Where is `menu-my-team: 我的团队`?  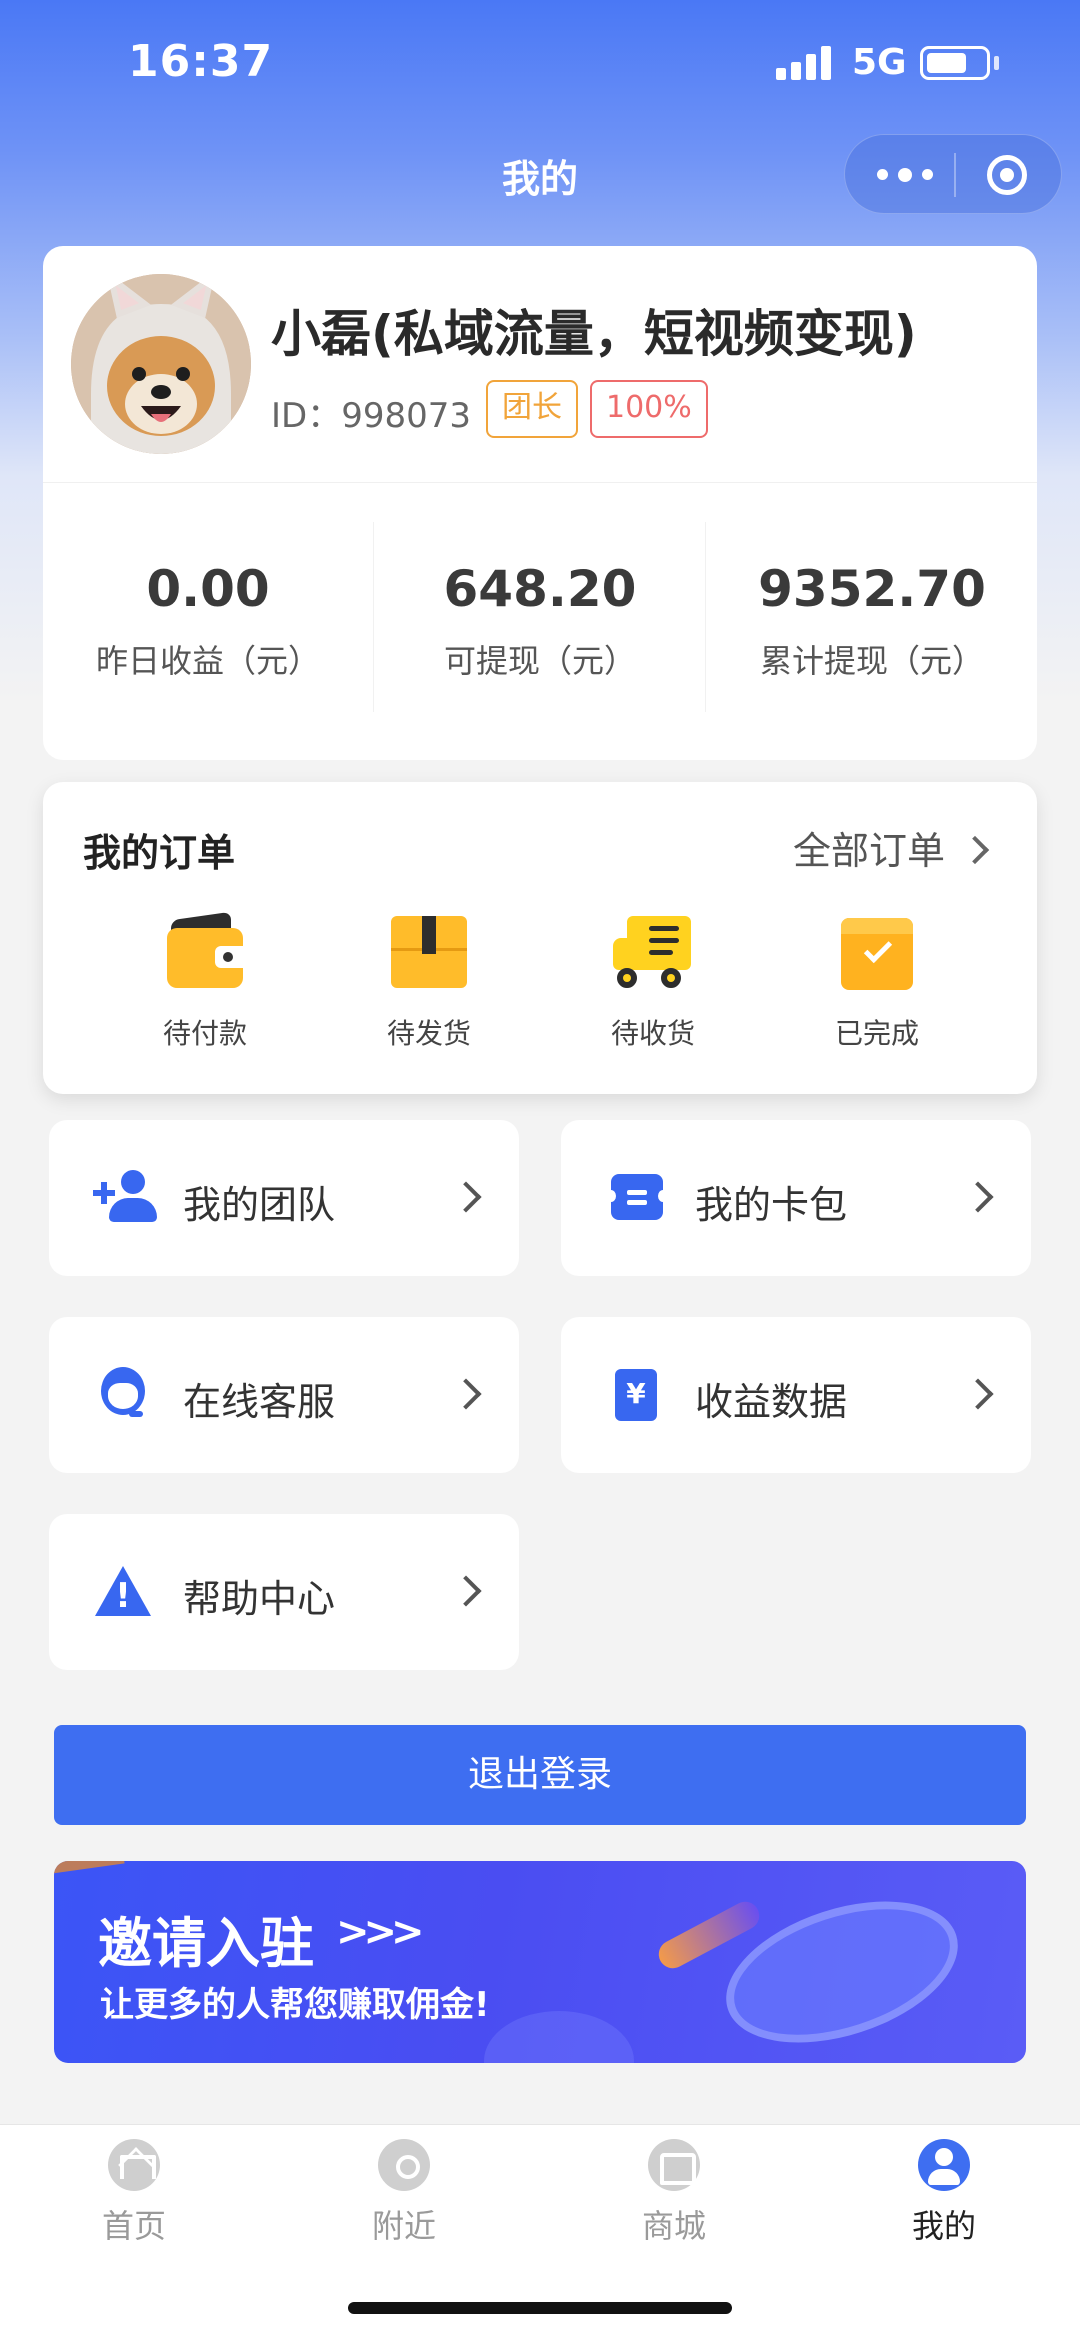
menu-my-team: 我的团队 is located at coordinates (284, 1198).